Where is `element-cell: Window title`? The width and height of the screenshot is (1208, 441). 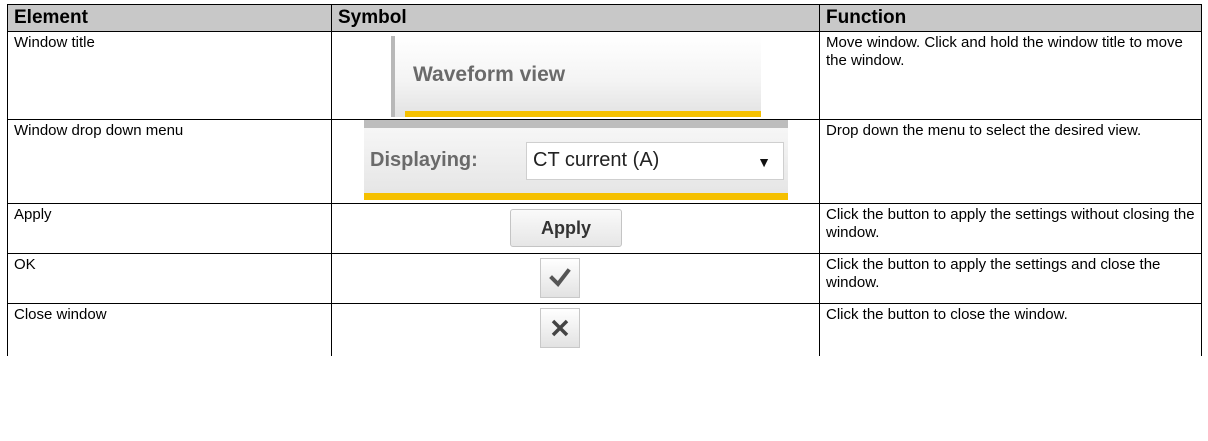 element-cell: Window title is located at coordinates (169, 75).